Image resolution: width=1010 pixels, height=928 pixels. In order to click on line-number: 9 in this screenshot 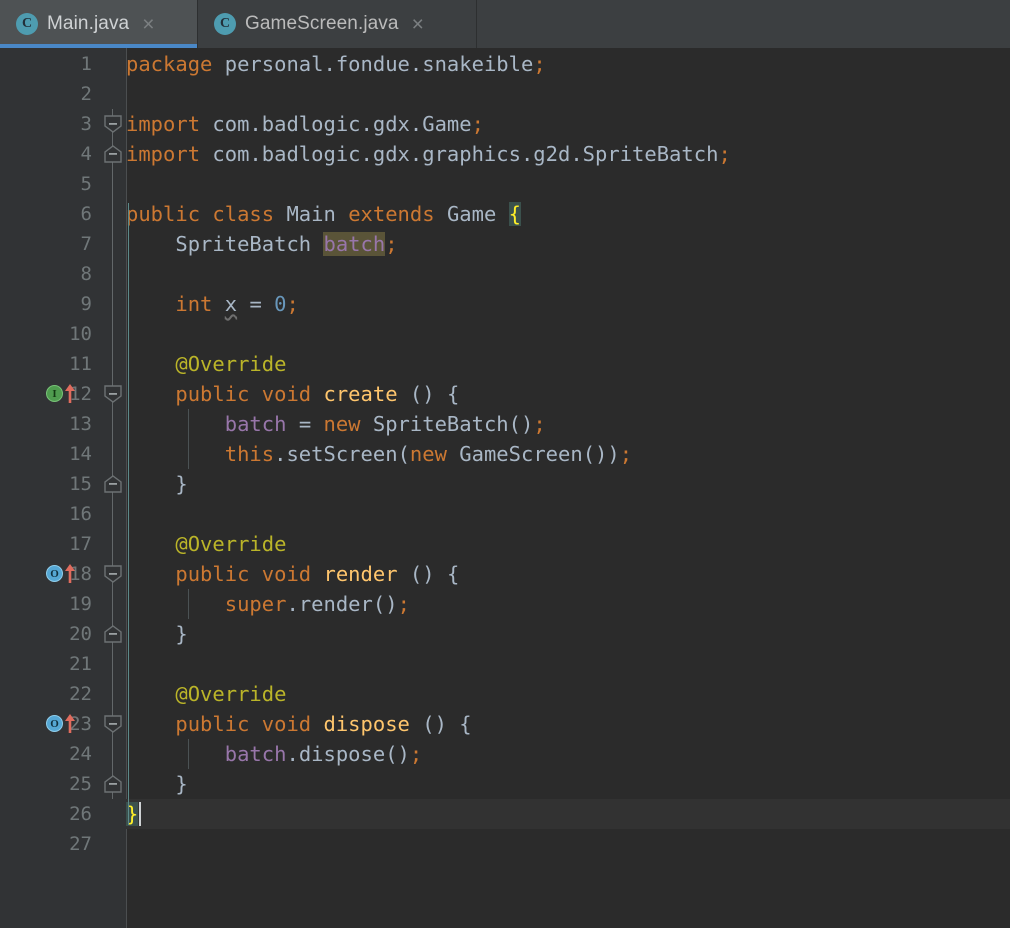, I will do `click(86, 304)`.